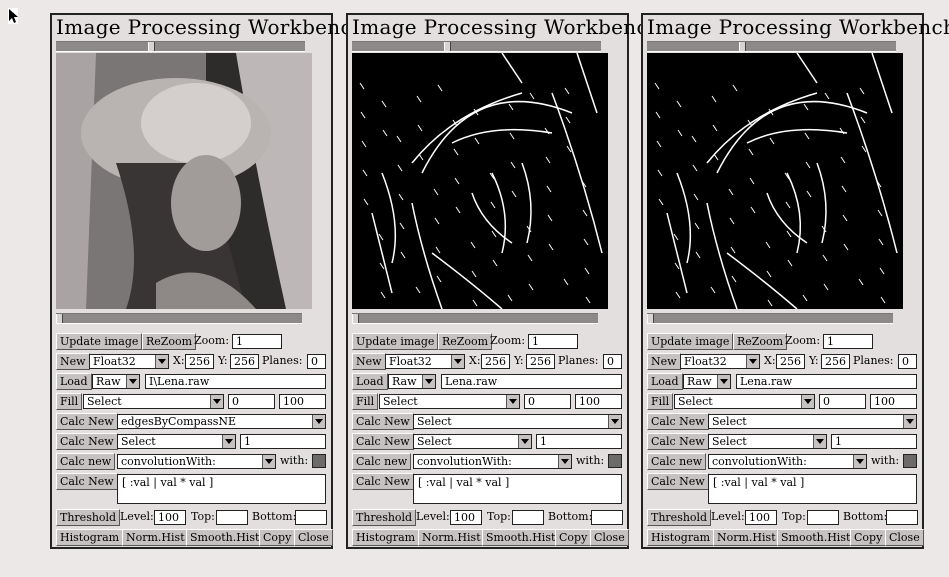  Describe the element at coordinates (129, 361) in the screenshot. I see `type-select: Float32` at that location.